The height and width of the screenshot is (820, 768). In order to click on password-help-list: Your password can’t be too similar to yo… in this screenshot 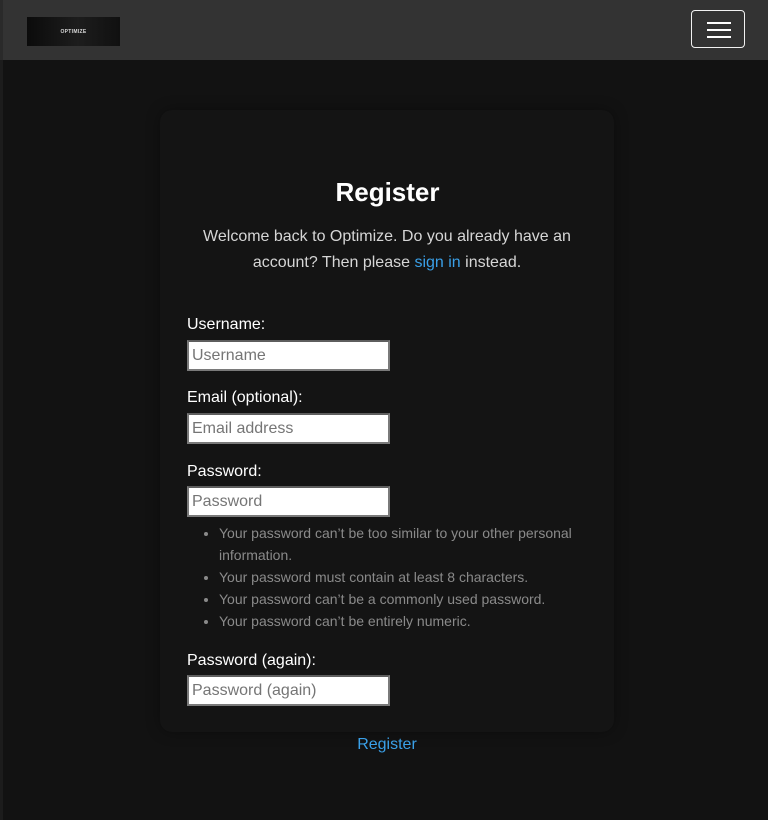, I will do `click(405, 577)`.